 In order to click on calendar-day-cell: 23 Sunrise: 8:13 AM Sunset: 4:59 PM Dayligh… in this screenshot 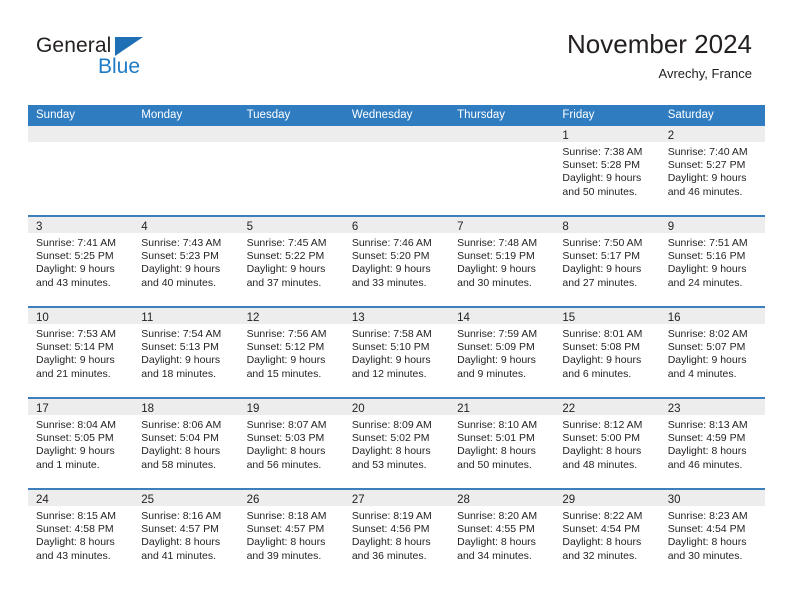, I will do `click(712, 443)`.